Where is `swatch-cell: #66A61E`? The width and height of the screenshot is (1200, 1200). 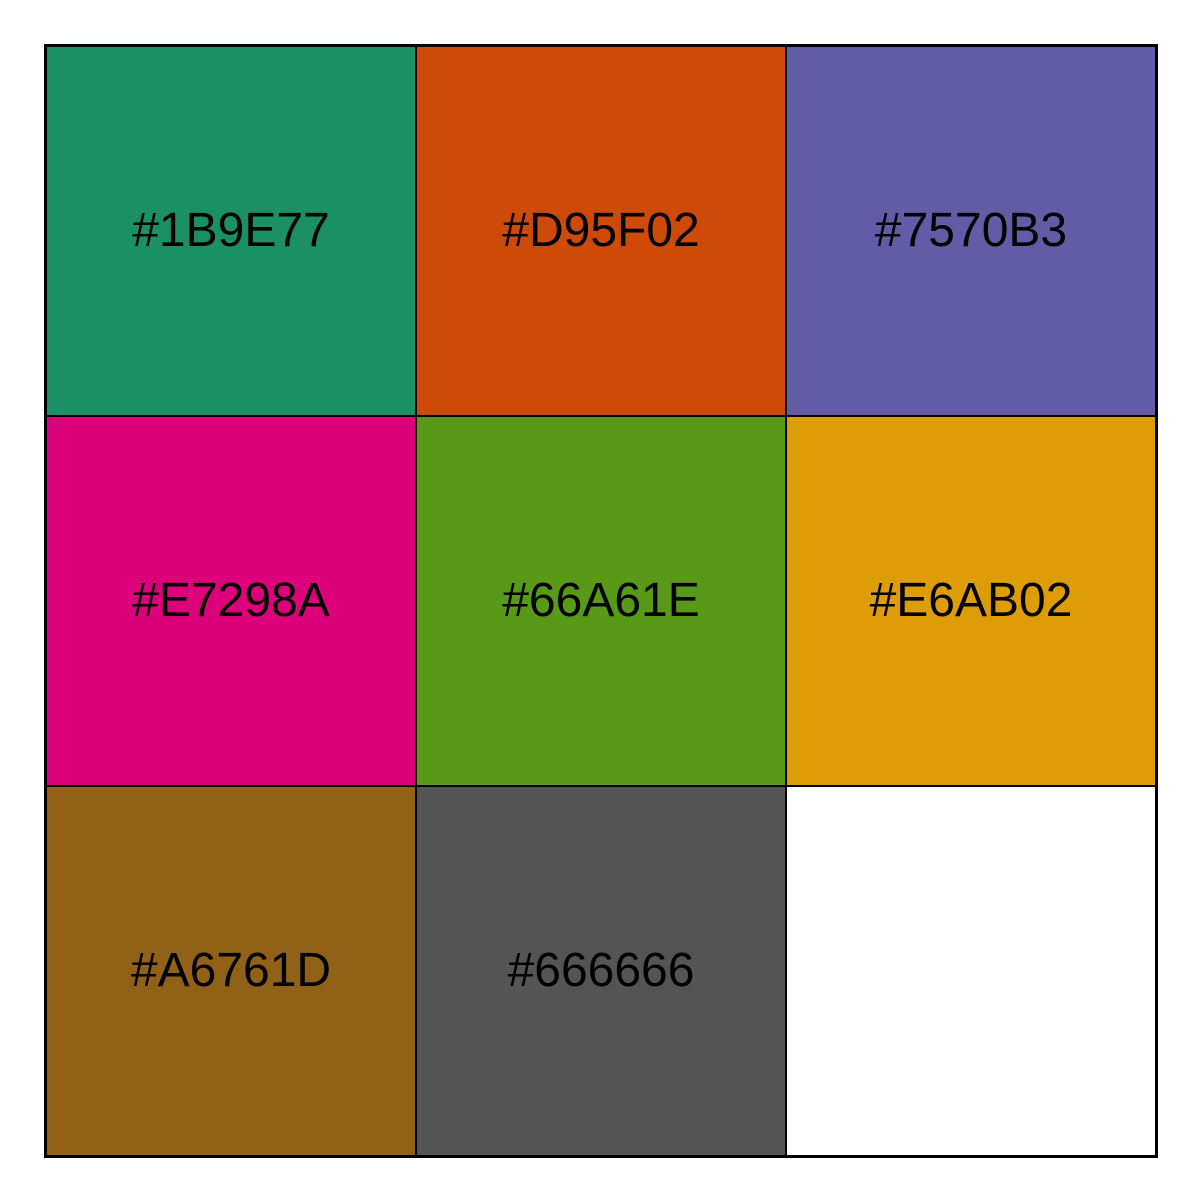
swatch-cell: #66A61E is located at coordinates (601, 601).